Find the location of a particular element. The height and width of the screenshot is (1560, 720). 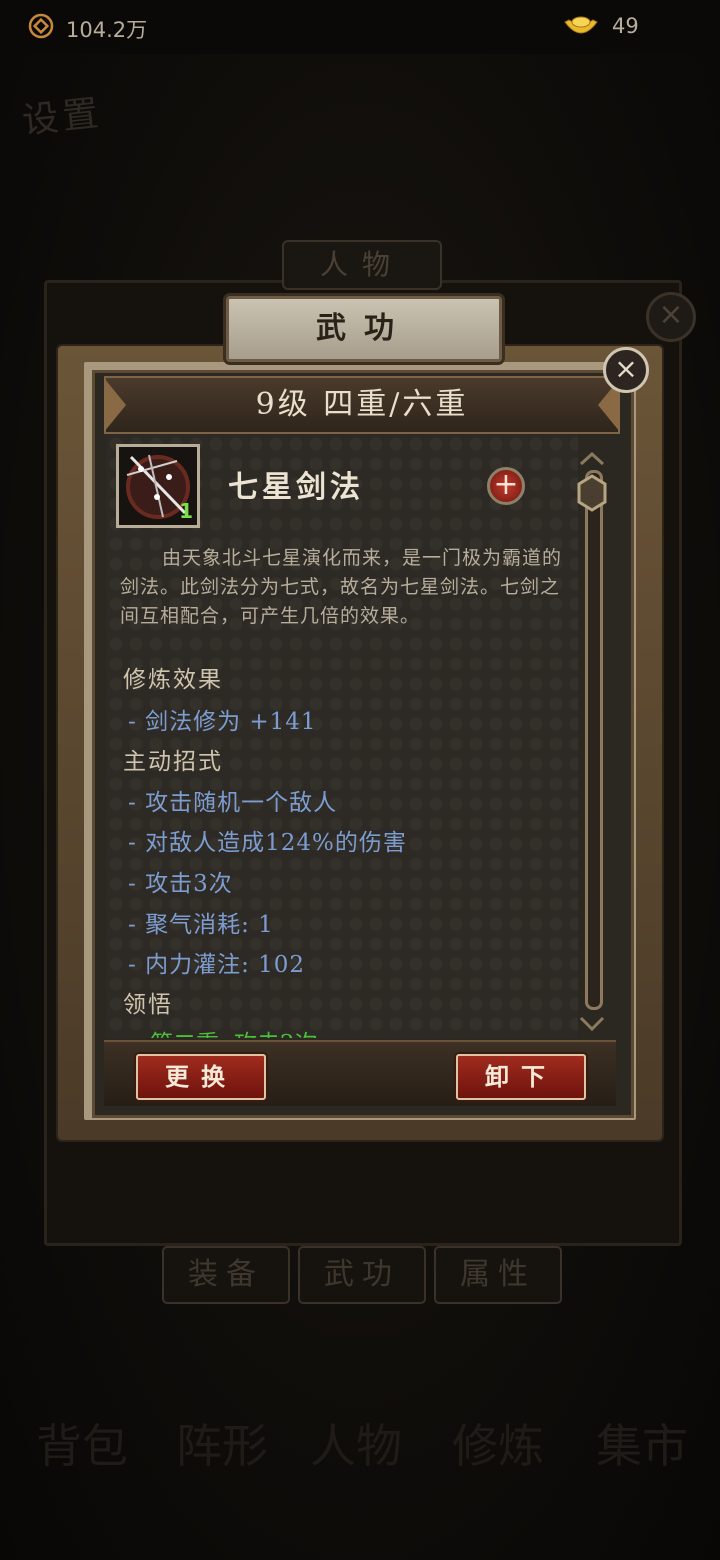

scroll-thumb is located at coordinates (592, 493).